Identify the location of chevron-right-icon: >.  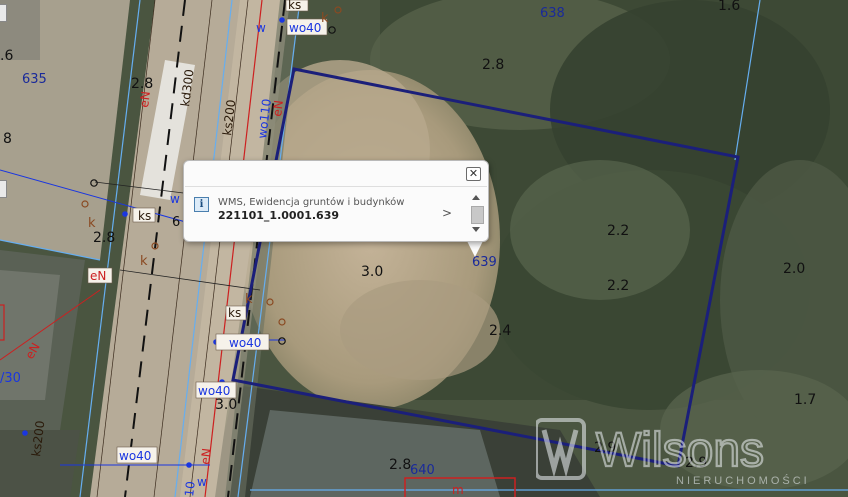
(447, 213).